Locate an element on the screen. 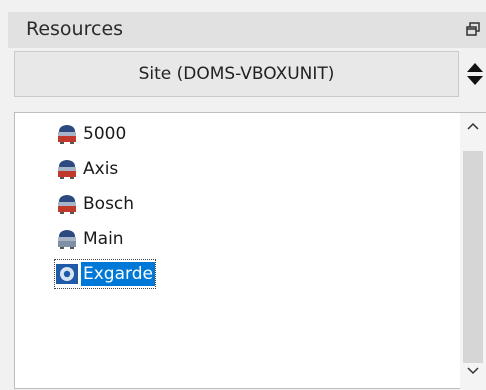 This screenshot has width=486, height=390. tree-item-label: Axis is located at coordinates (101, 169).